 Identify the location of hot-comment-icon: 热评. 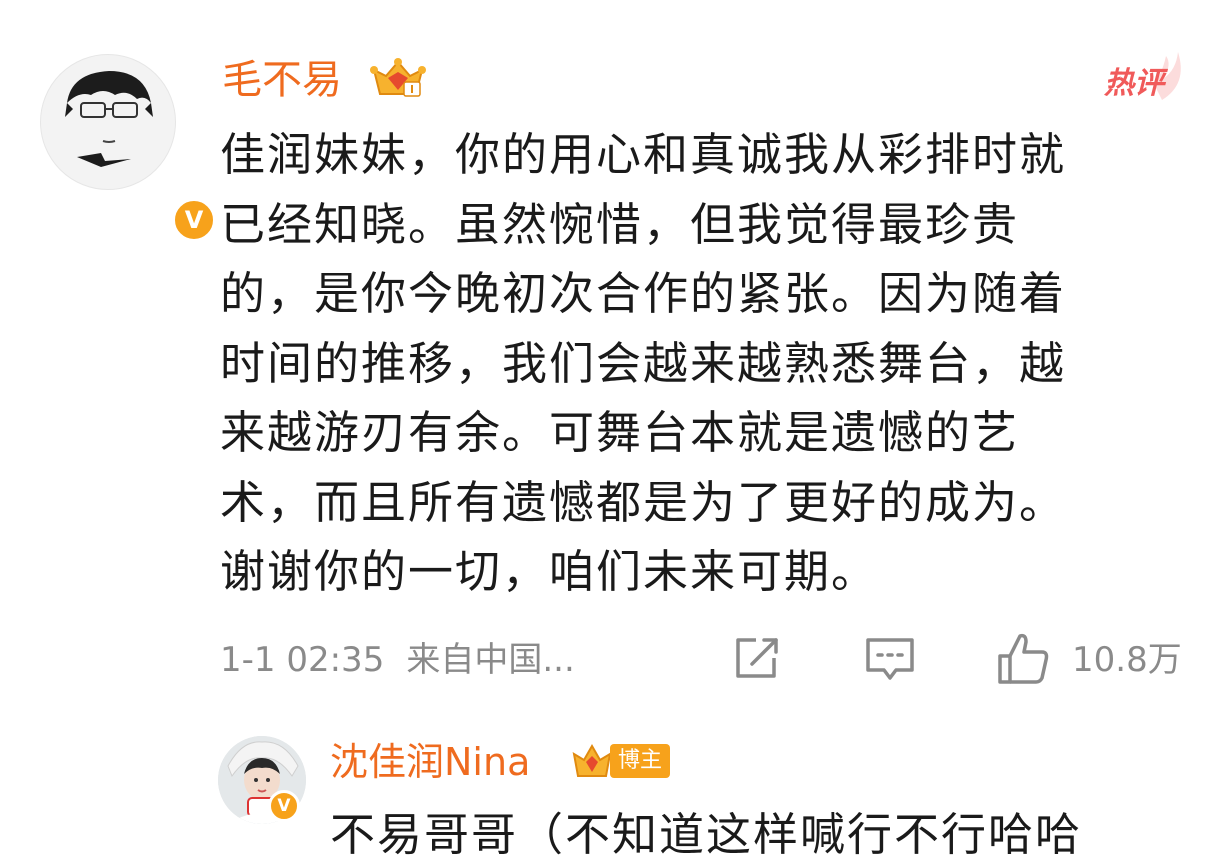
(1146, 77).